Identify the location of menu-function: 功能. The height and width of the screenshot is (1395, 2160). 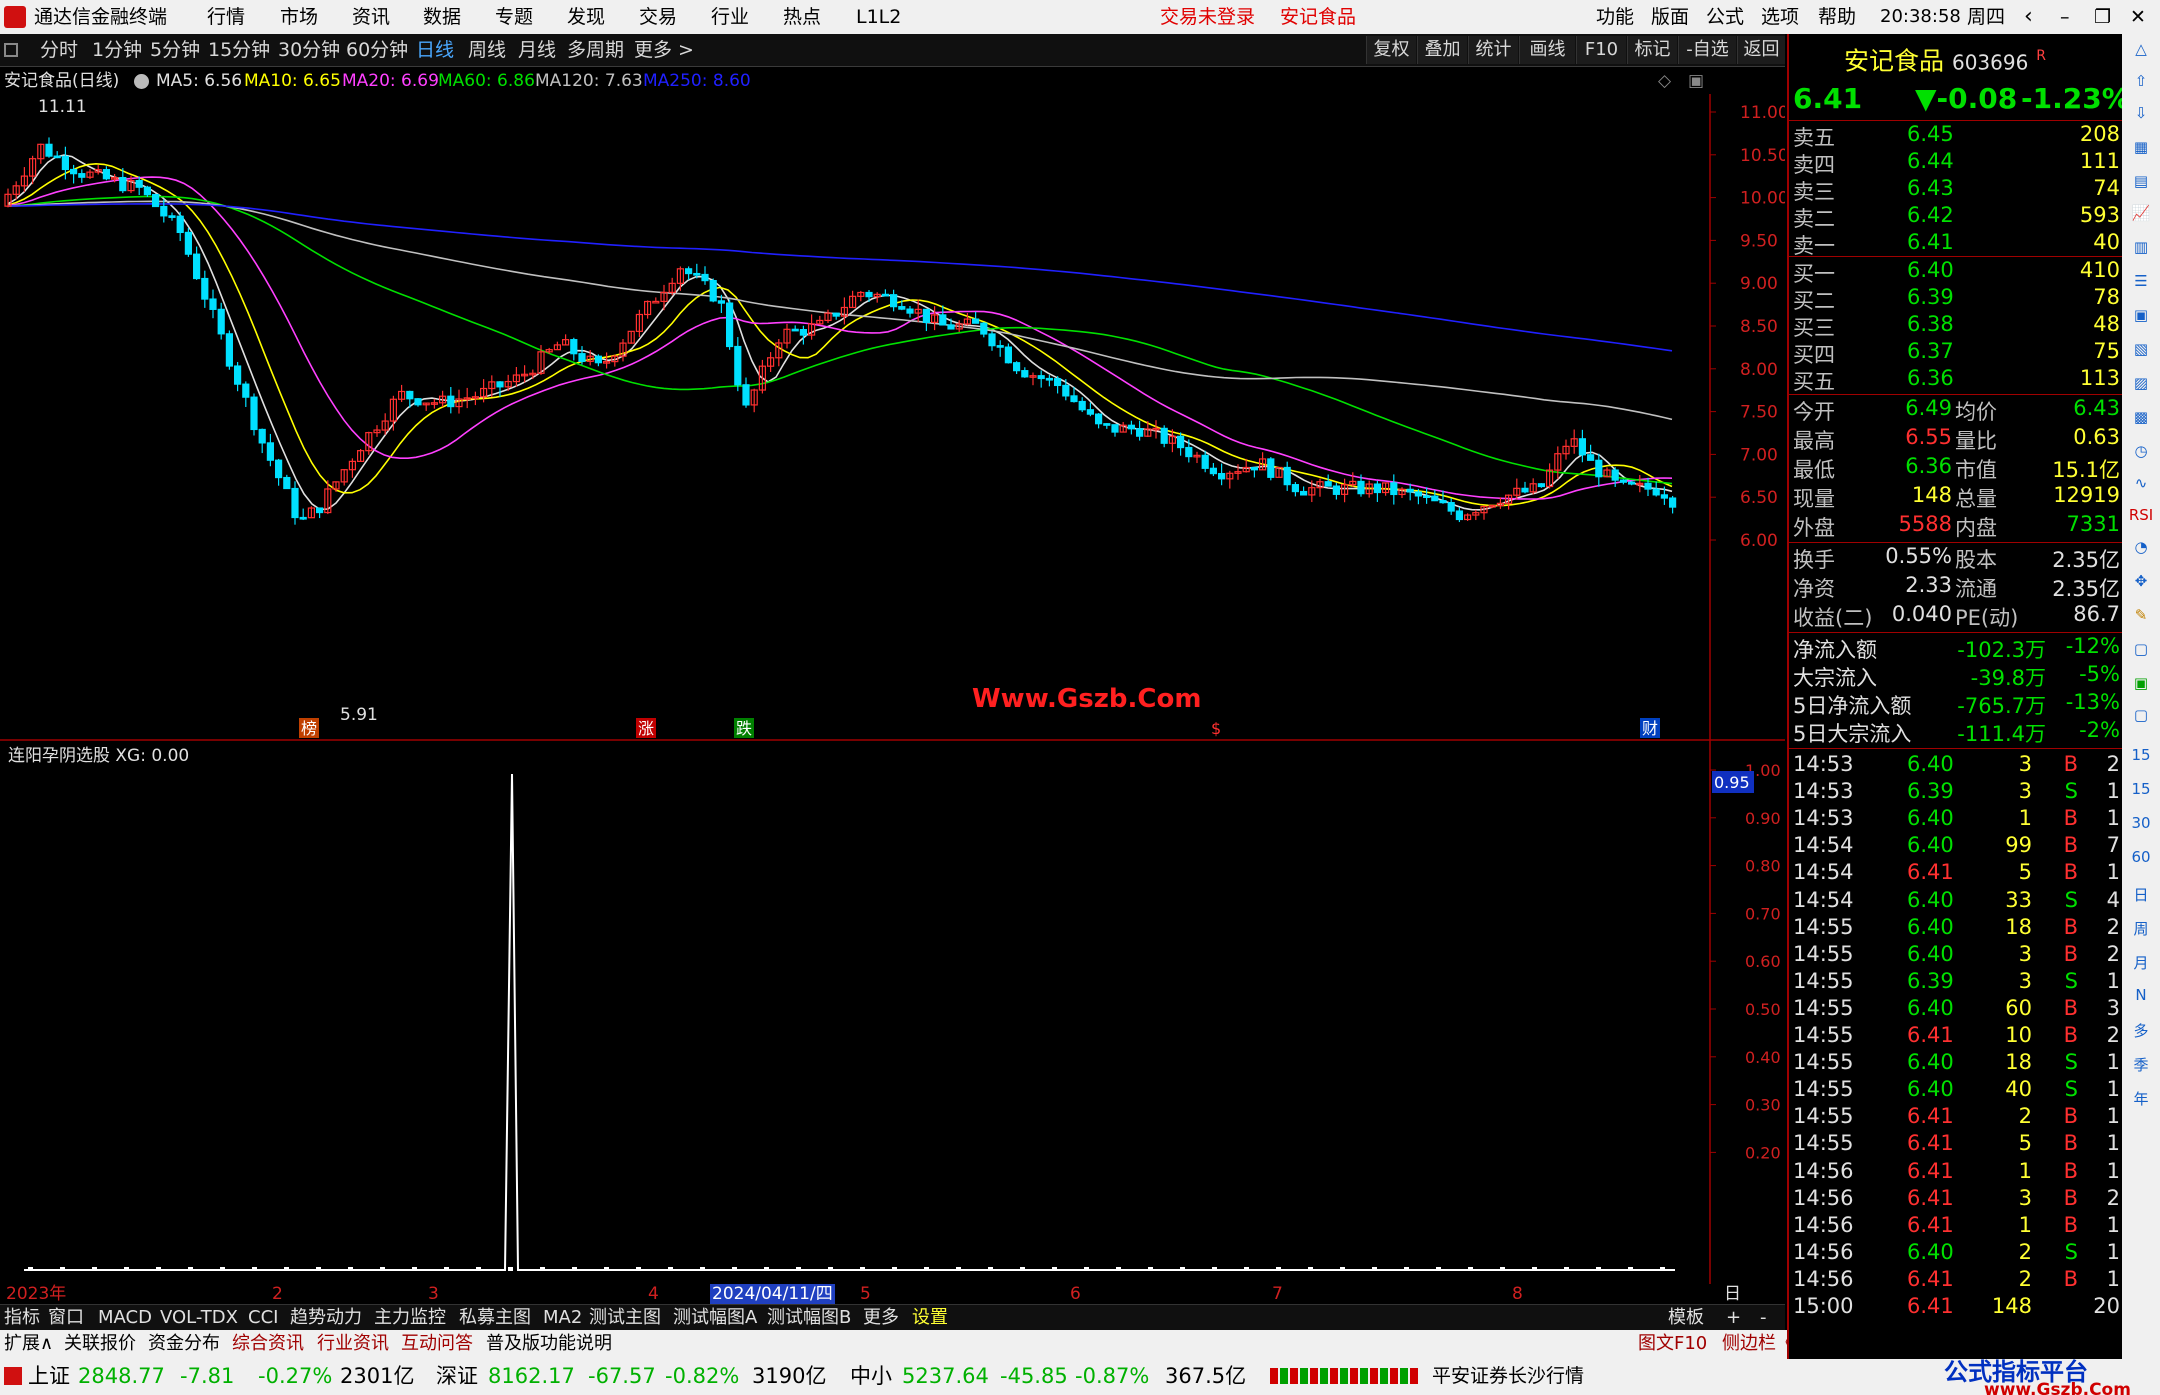
(1615, 17).